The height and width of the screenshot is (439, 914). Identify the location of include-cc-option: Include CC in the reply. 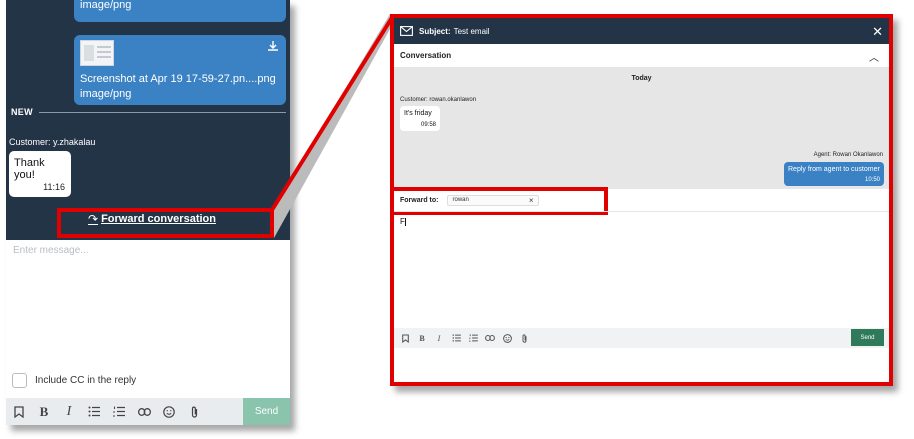
(74, 380).